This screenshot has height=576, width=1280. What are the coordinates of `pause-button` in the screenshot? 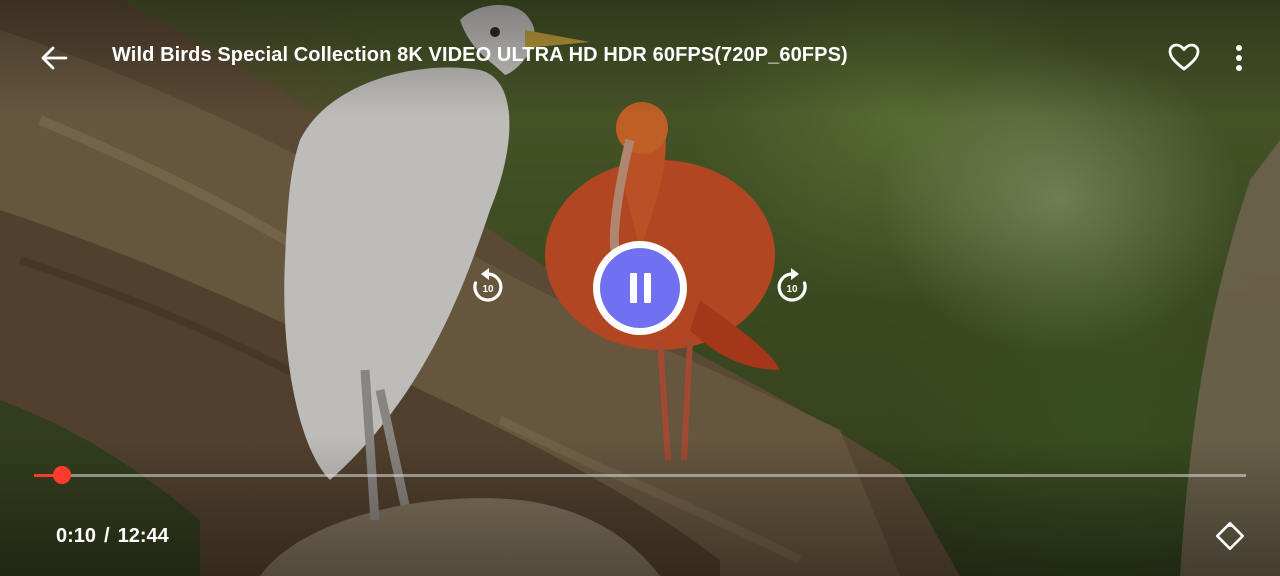 It's located at (640, 288).